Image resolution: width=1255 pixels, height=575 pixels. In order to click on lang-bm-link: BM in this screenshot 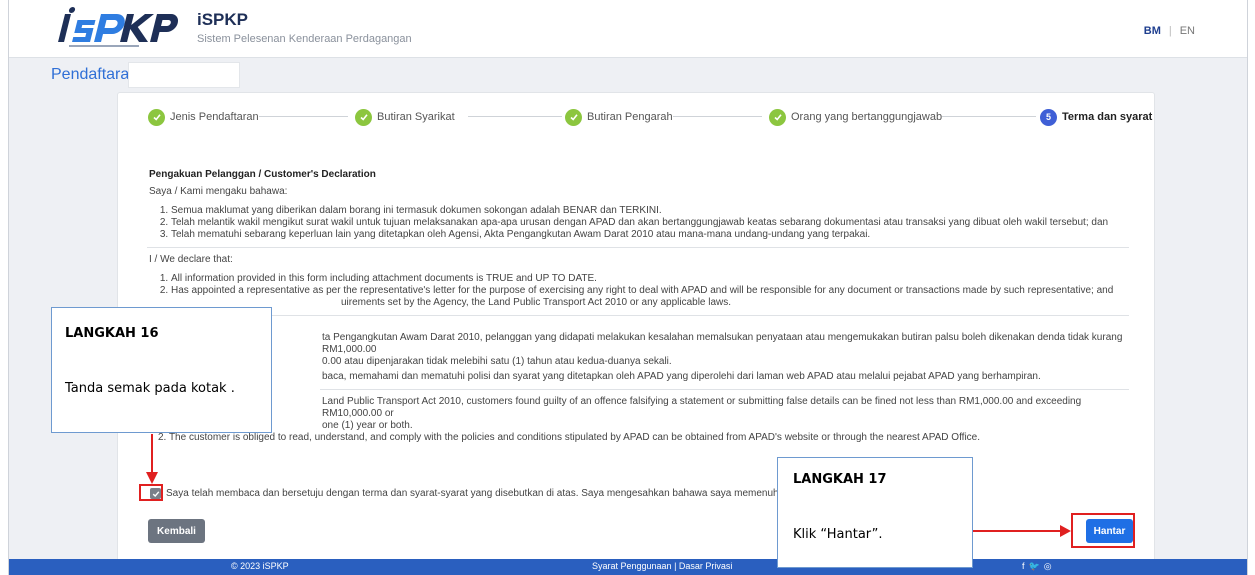, I will do `click(1152, 31)`.